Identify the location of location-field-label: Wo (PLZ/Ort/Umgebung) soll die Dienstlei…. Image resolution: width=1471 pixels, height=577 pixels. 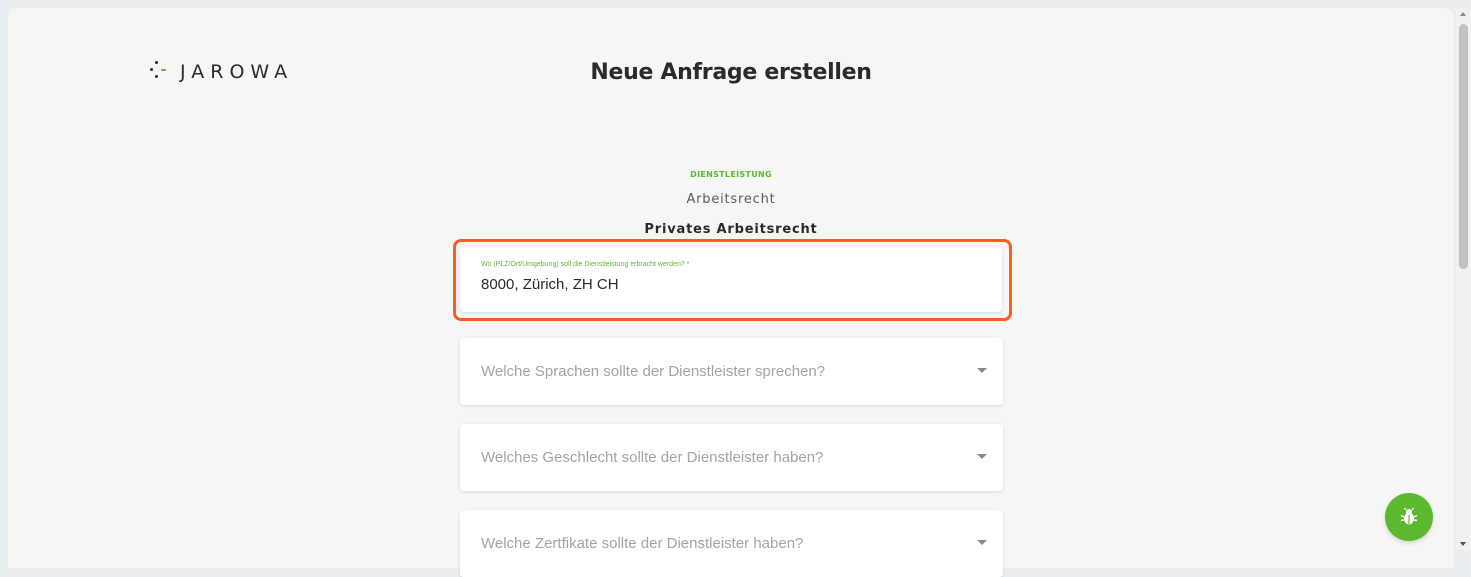
(585, 264).